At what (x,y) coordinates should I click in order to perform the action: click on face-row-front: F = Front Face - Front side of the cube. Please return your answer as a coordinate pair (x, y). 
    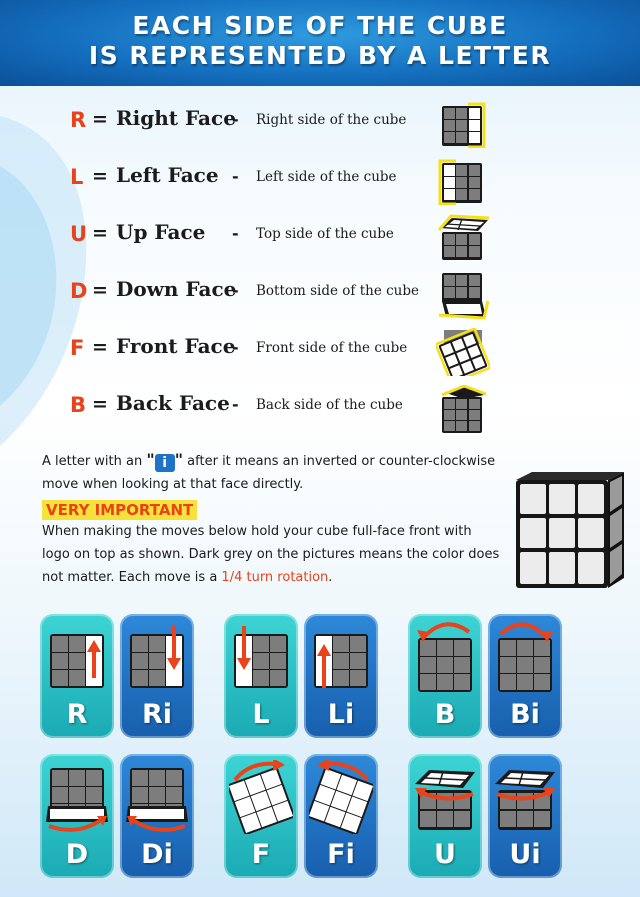
    Looking at the image, I should click on (320, 351).